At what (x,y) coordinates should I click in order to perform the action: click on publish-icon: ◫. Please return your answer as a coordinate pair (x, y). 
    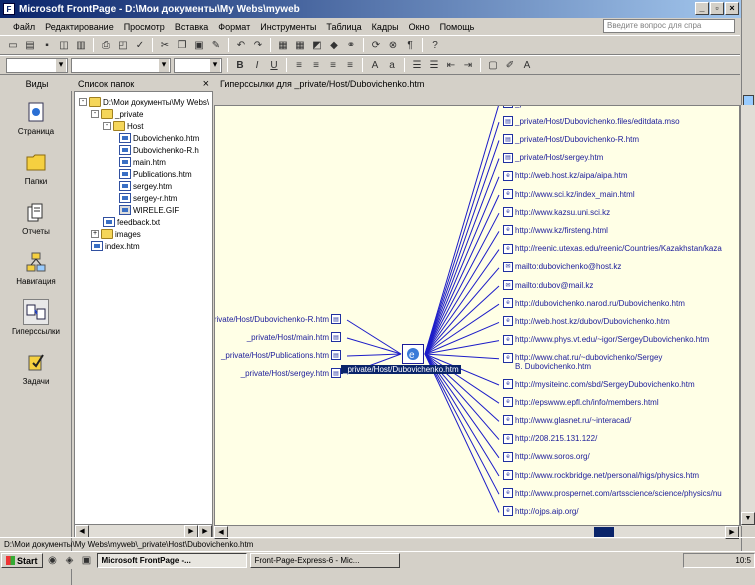
    Looking at the image, I should click on (64, 45).